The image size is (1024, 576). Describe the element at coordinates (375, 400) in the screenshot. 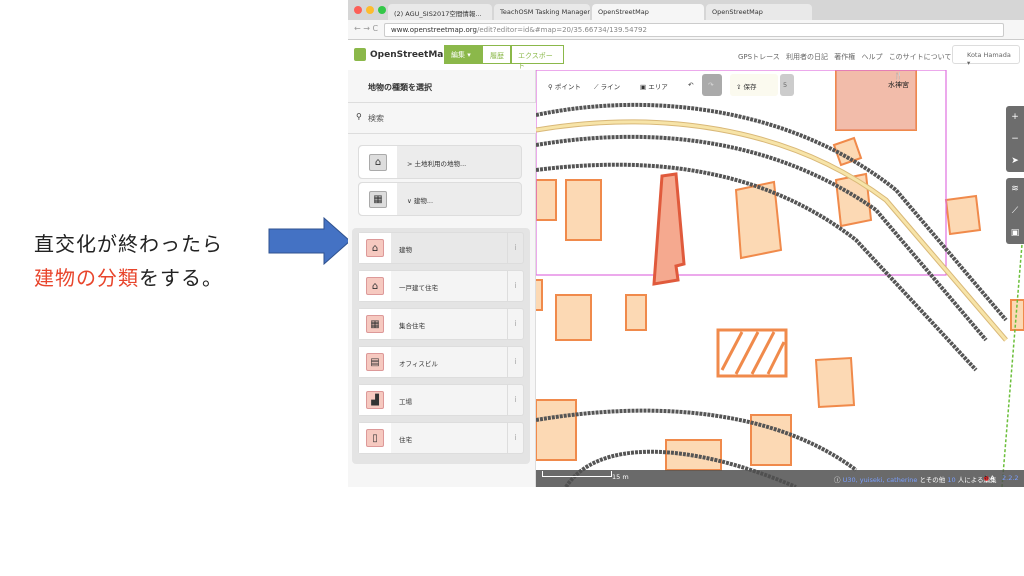

I see `industrial-icon: ▟` at that location.